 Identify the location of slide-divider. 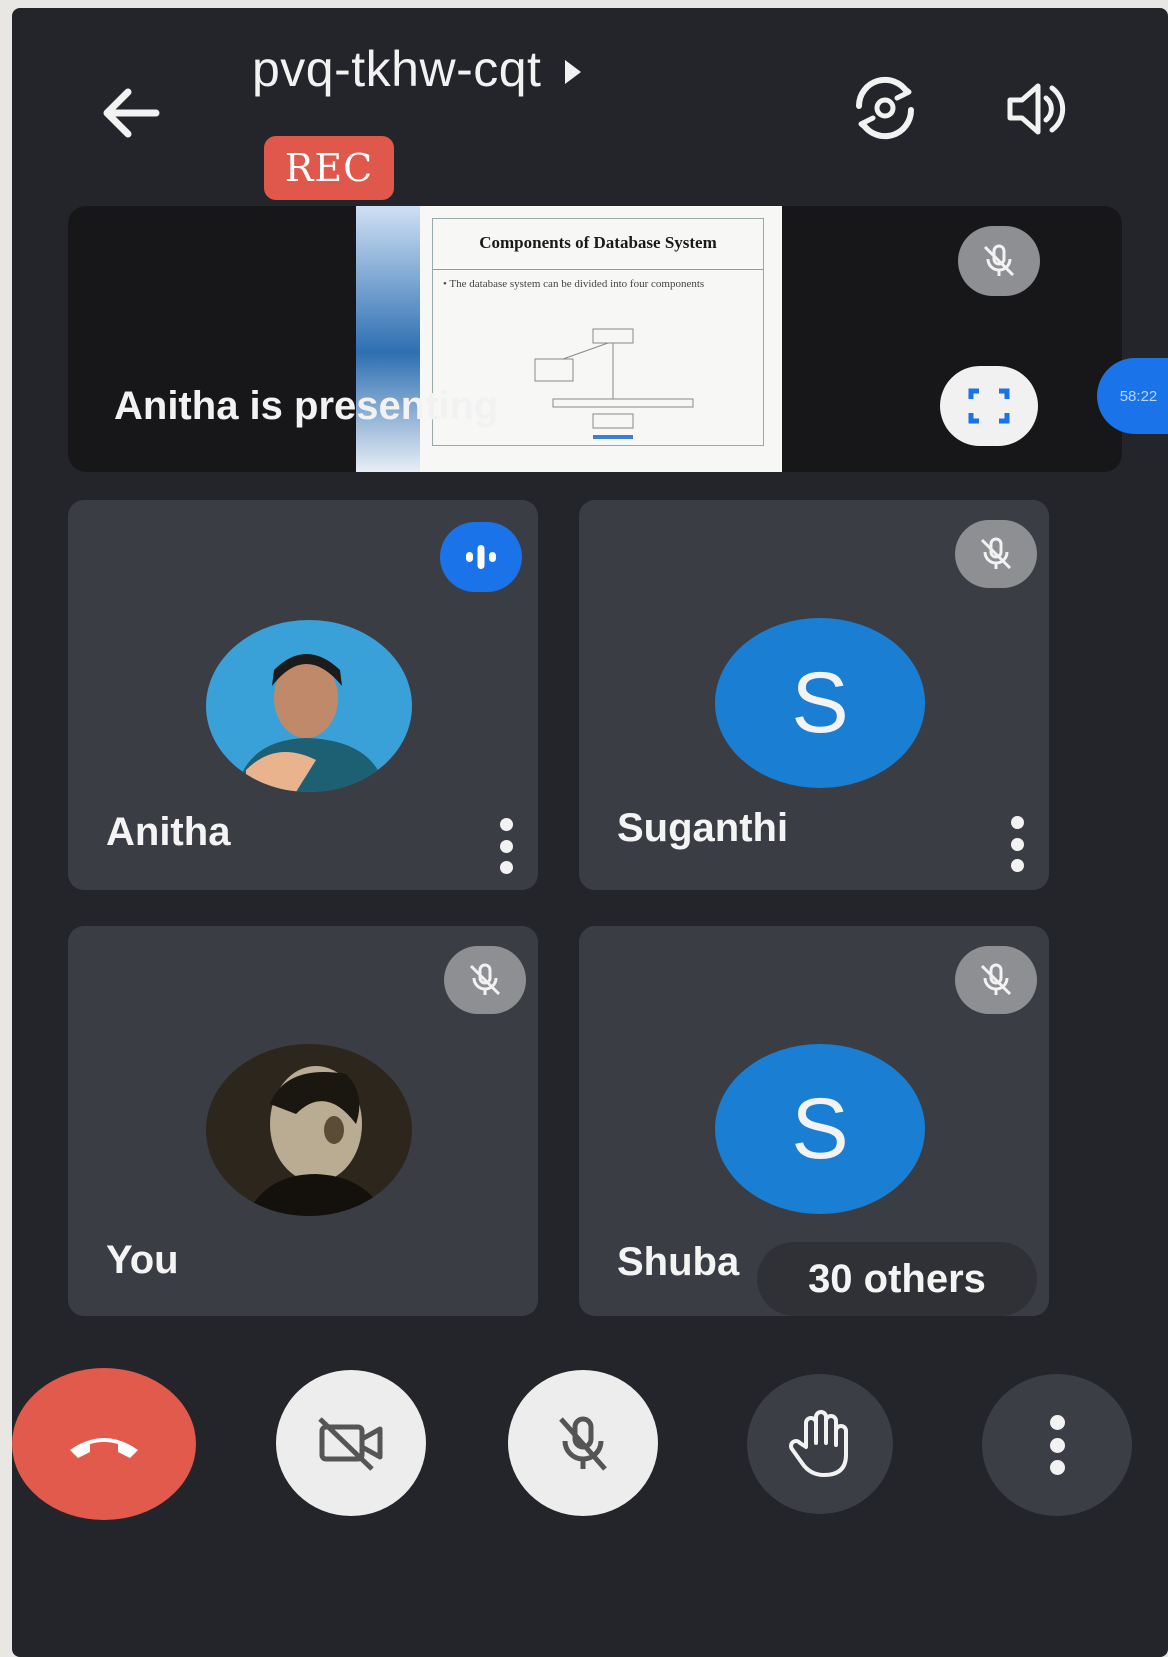
(598, 269).